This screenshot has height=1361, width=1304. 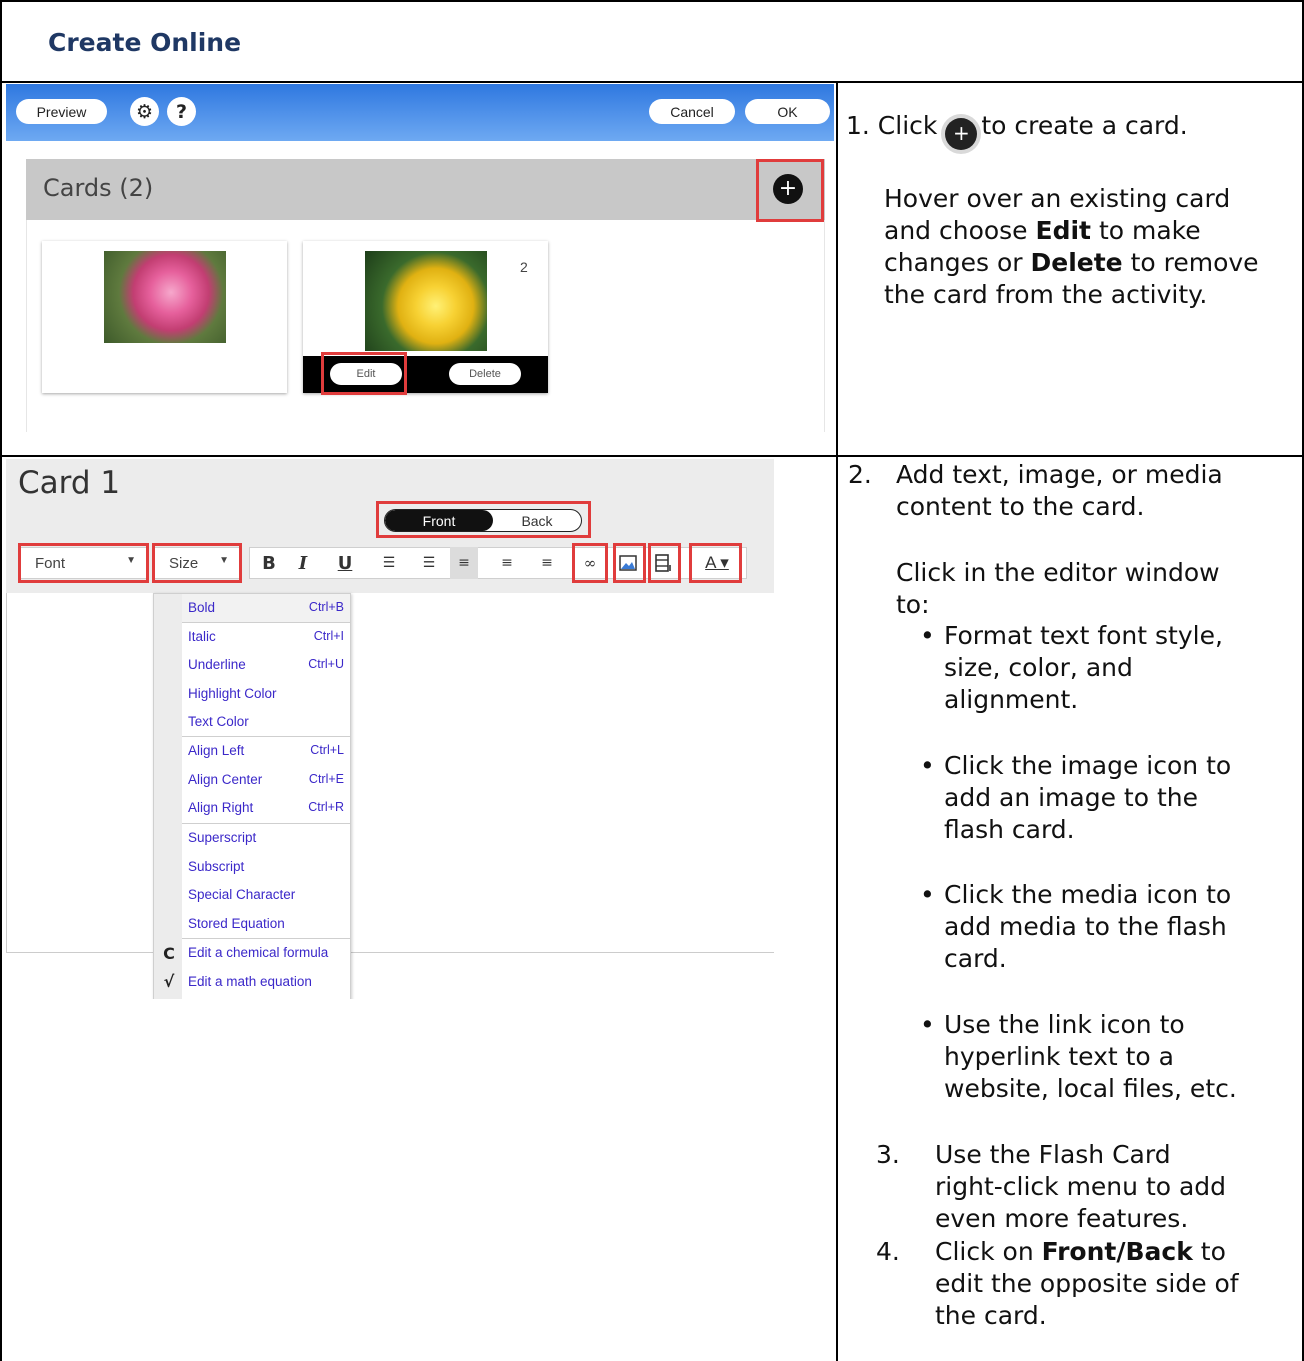 I want to click on line: add media to the flash, so click(x=1085, y=926).